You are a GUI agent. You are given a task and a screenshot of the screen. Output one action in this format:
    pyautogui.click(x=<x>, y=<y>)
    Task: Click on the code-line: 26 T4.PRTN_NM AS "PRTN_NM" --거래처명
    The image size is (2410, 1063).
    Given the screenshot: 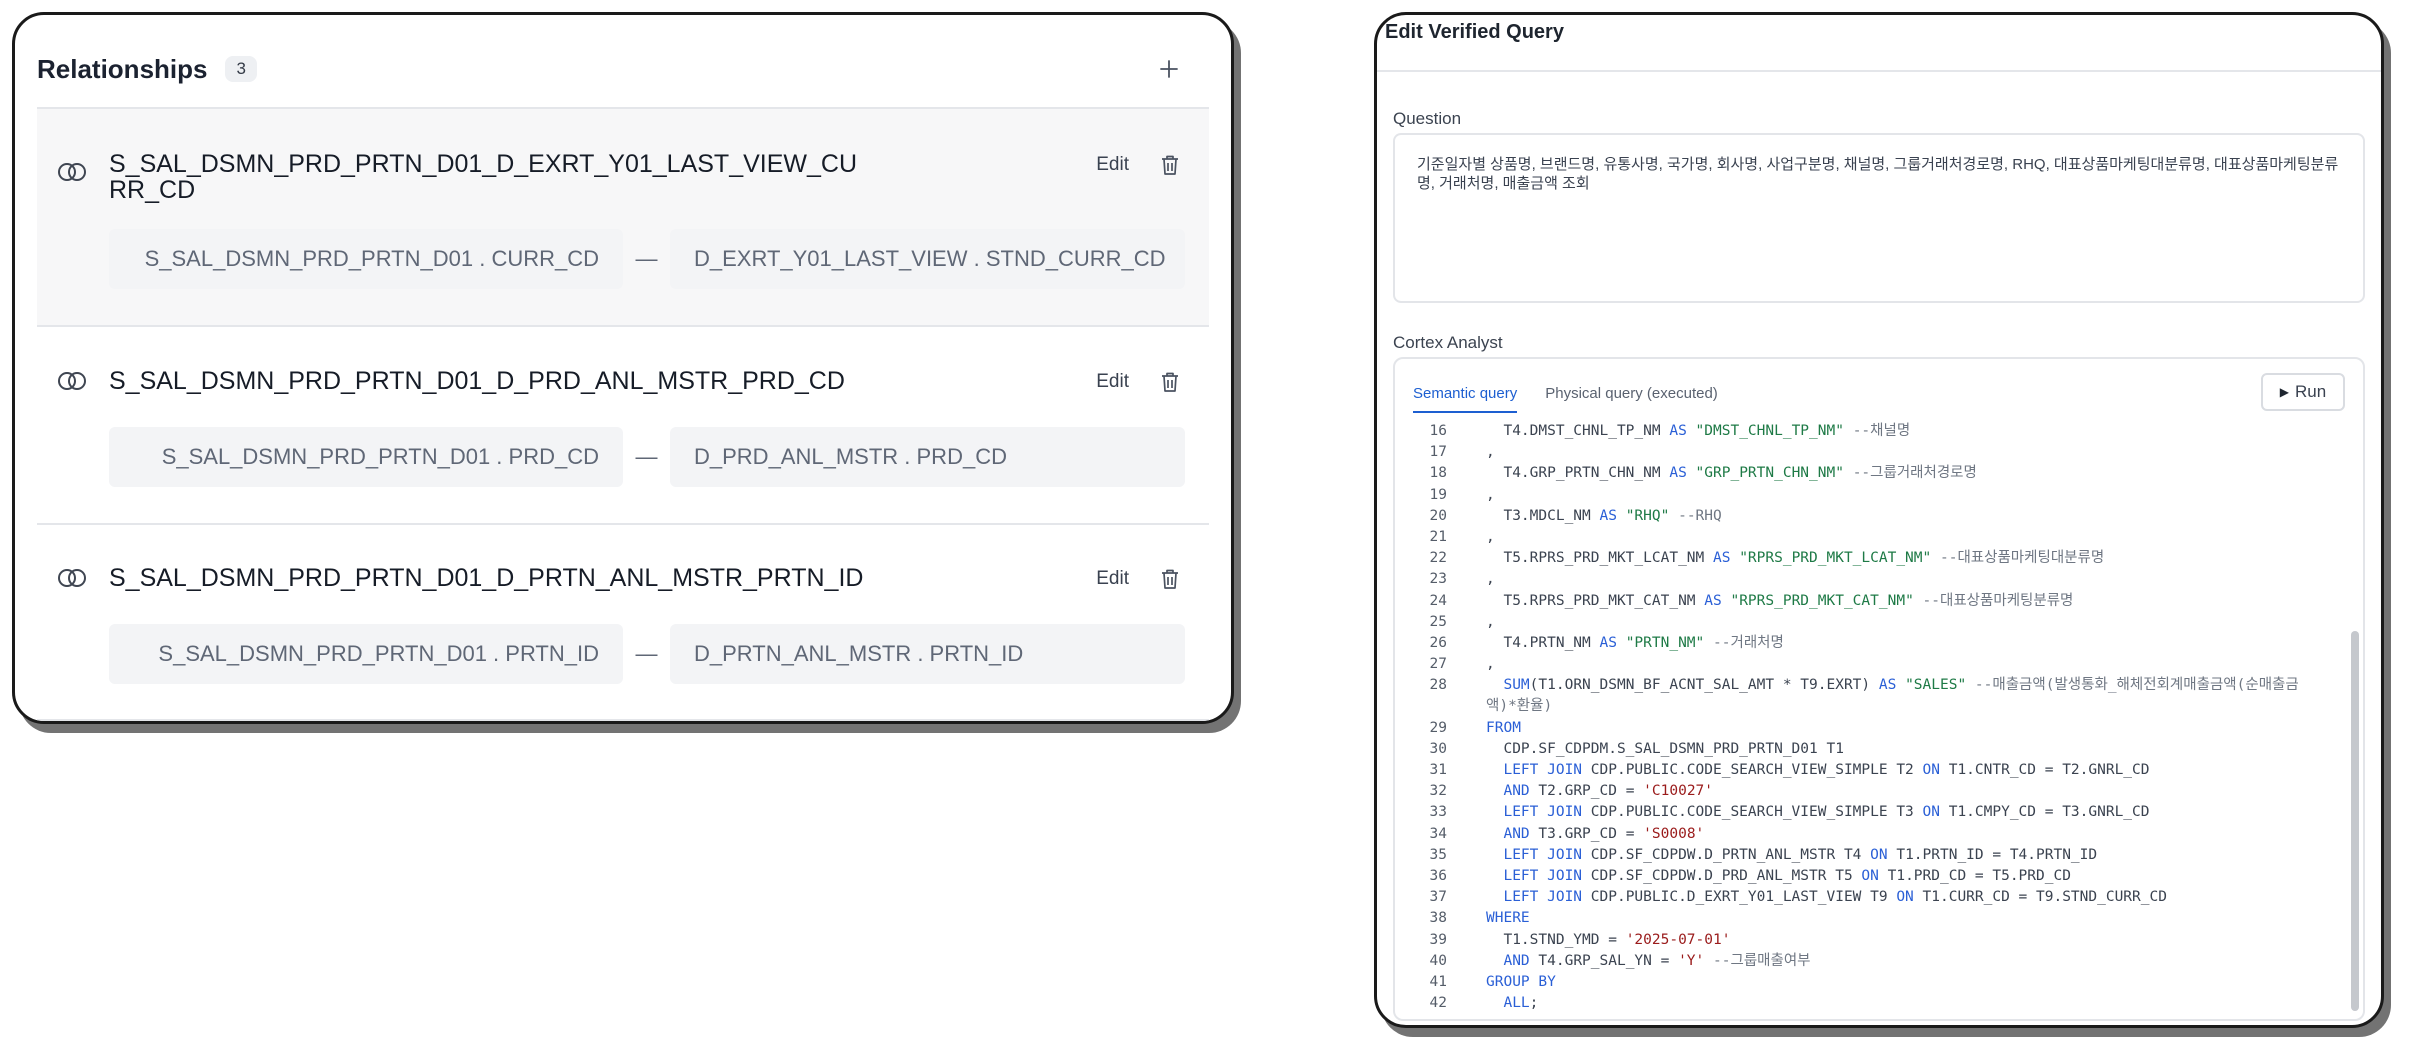 What is the action you would take?
    pyautogui.click(x=1879, y=643)
    